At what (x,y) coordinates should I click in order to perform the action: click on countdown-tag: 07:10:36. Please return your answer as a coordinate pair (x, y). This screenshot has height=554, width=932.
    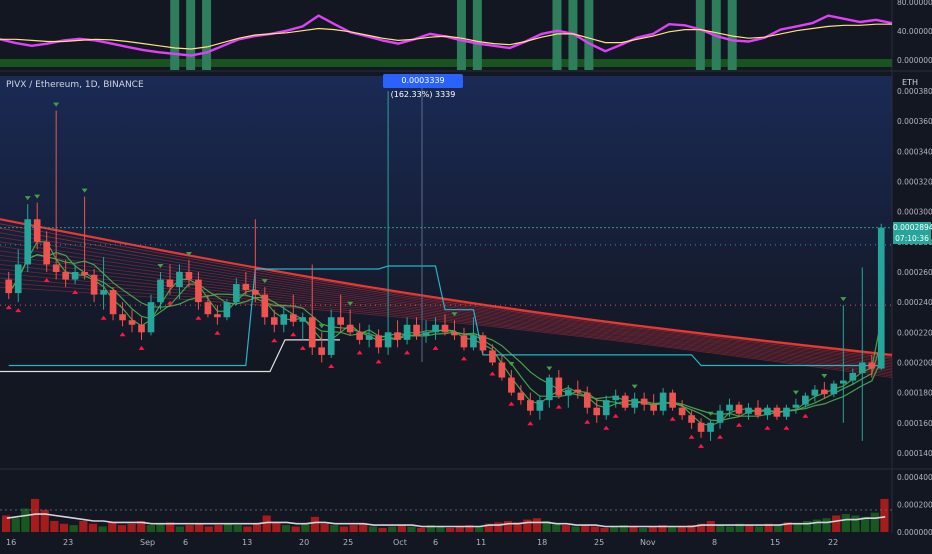
    Looking at the image, I should click on (912, 238).